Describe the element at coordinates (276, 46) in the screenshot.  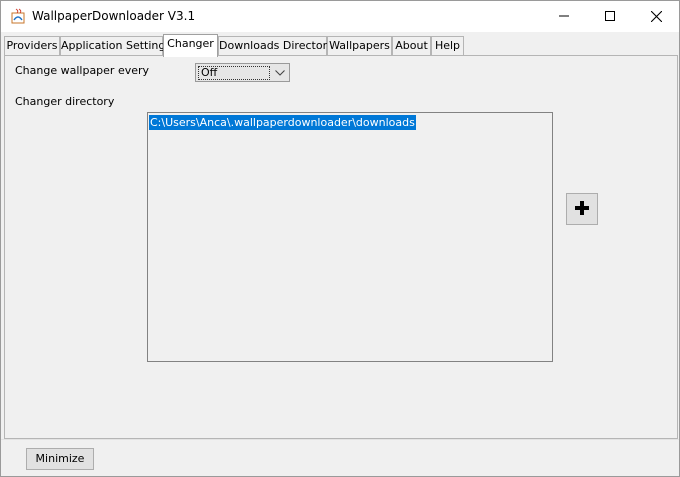
I see `tab-downloads-directory: Downloads Directory` at that location.